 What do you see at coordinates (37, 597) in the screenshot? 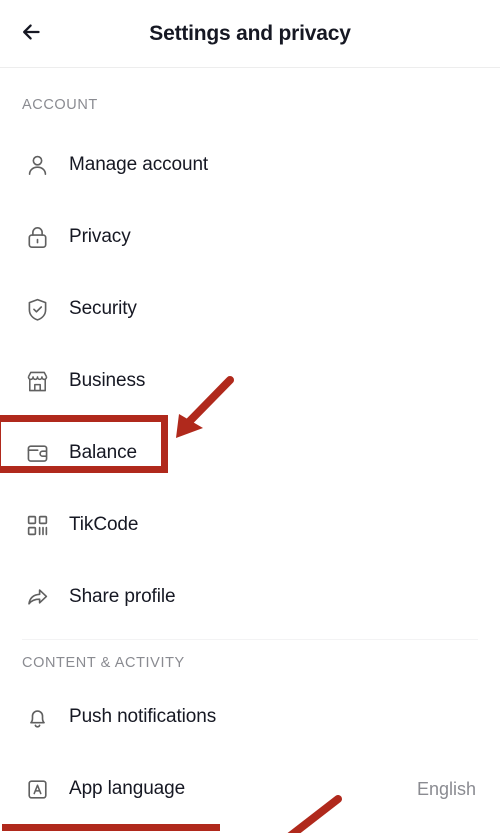
I see `share-arrow-icon` at bounding box center [37, 597].